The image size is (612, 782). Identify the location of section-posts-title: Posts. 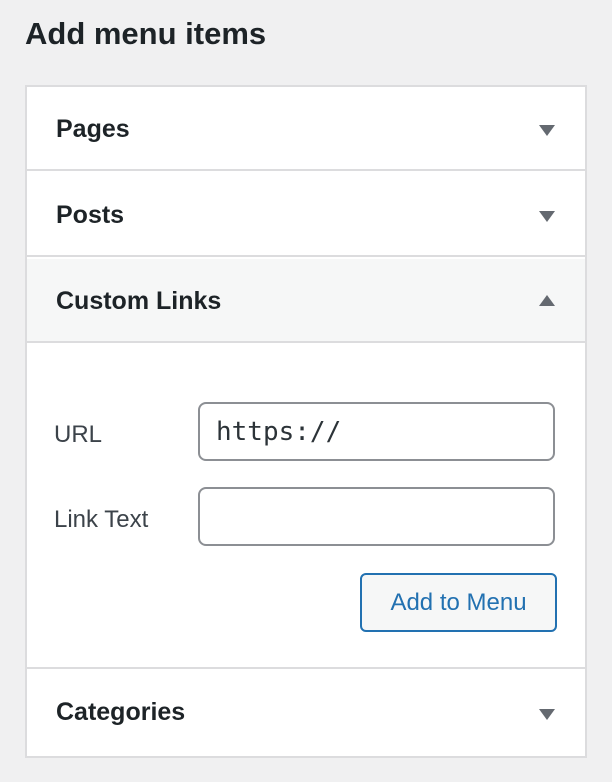
(90, 215).